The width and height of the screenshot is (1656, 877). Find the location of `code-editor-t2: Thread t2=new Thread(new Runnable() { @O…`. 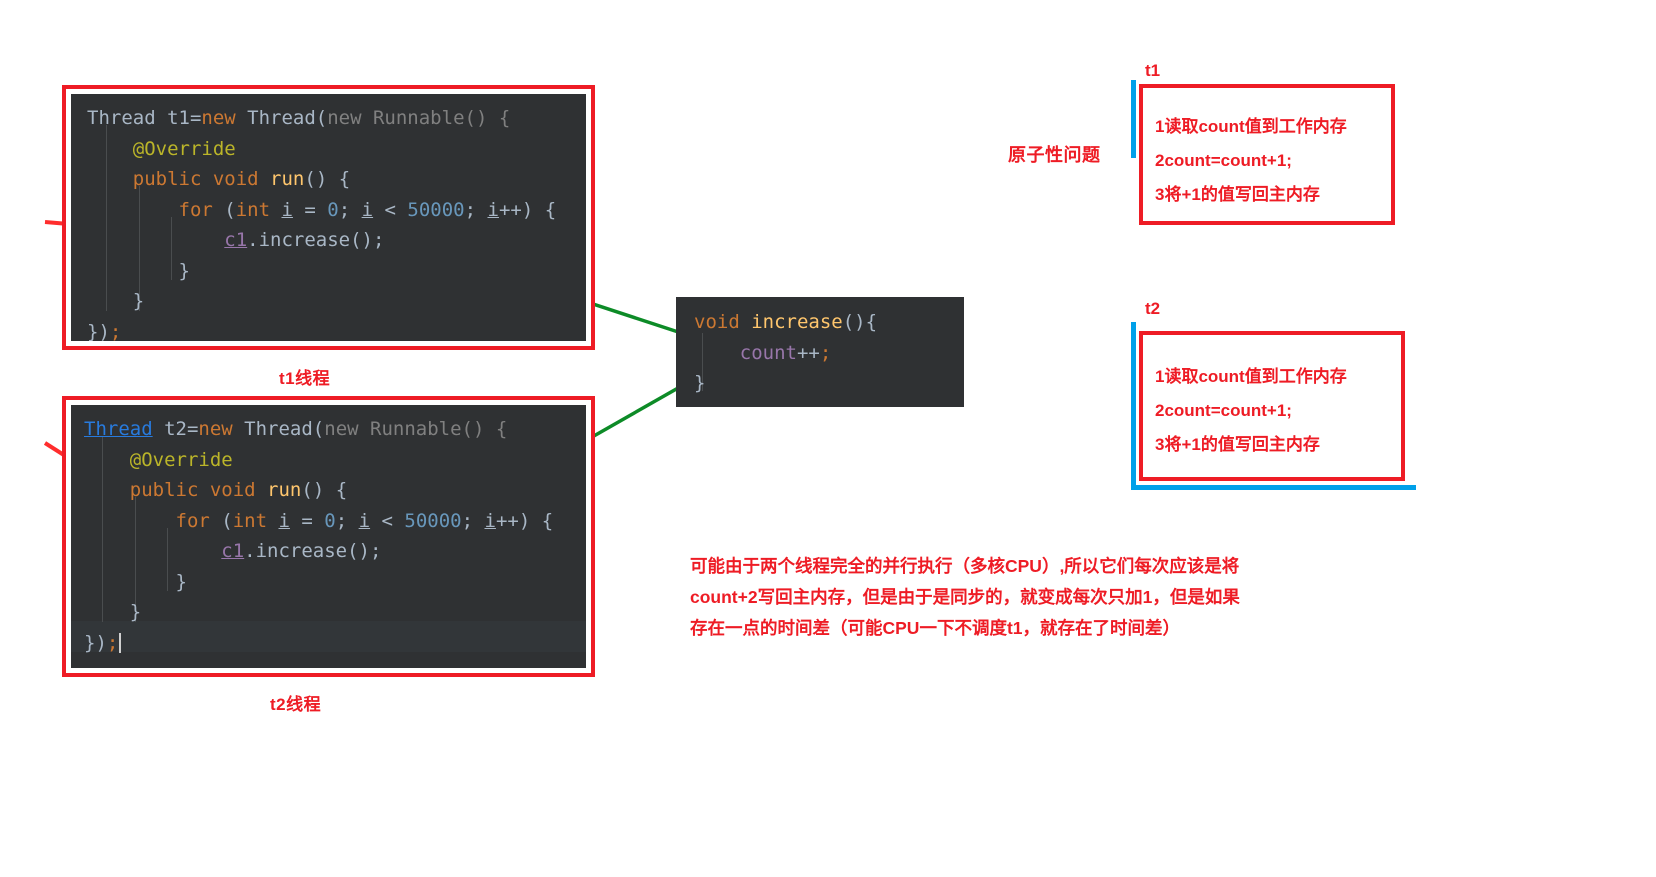

code-editor-t2: Thread t2=new Thread(new Runnable() { @O… is located at coordinates (328, 536).